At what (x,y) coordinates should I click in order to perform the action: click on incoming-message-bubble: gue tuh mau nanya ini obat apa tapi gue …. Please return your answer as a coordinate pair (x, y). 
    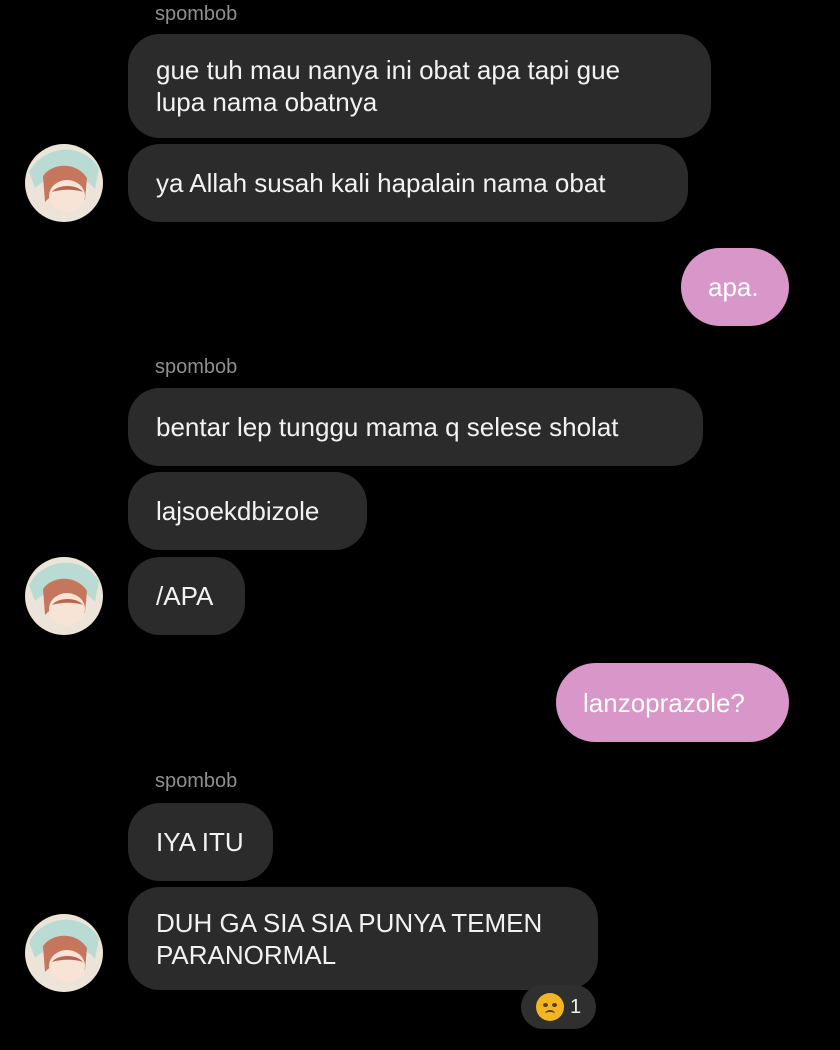
    Looking at the image, I should click on (419, 86).